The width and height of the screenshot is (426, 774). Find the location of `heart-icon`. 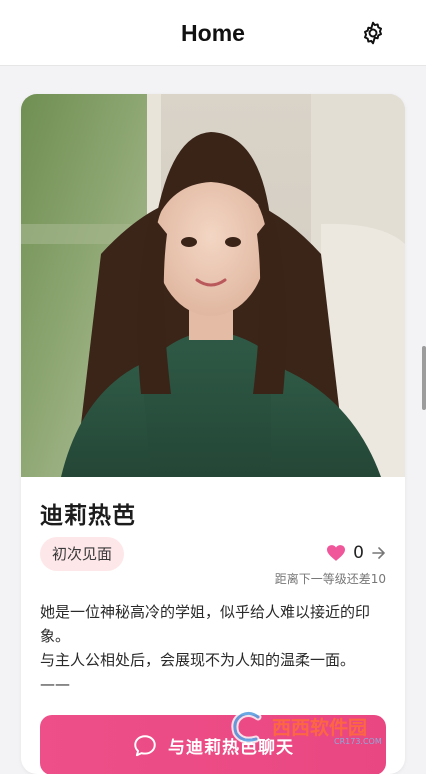

heart-icon is located at coordinates (336, 553).